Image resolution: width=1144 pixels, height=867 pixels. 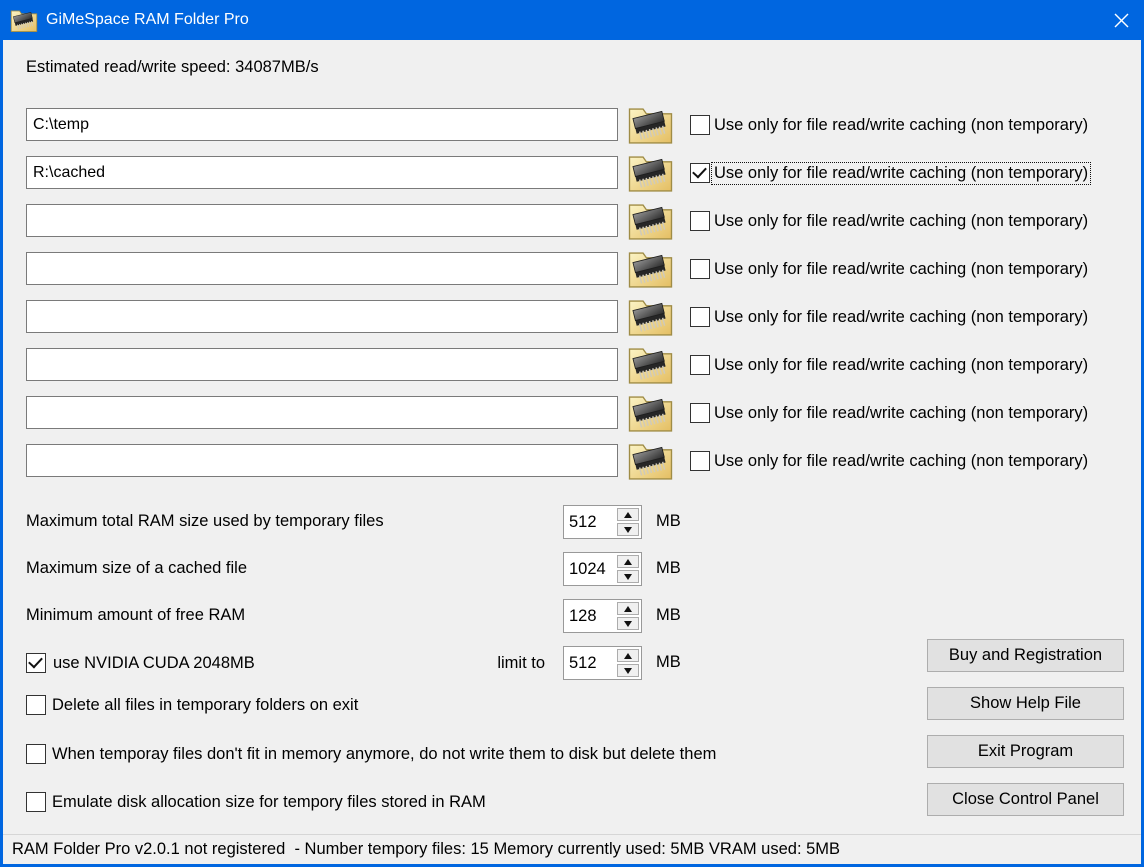 What do you see at coordinates (1, 453) in the screenshot?
I see `window-border-left` at bounding box center [1, 453].